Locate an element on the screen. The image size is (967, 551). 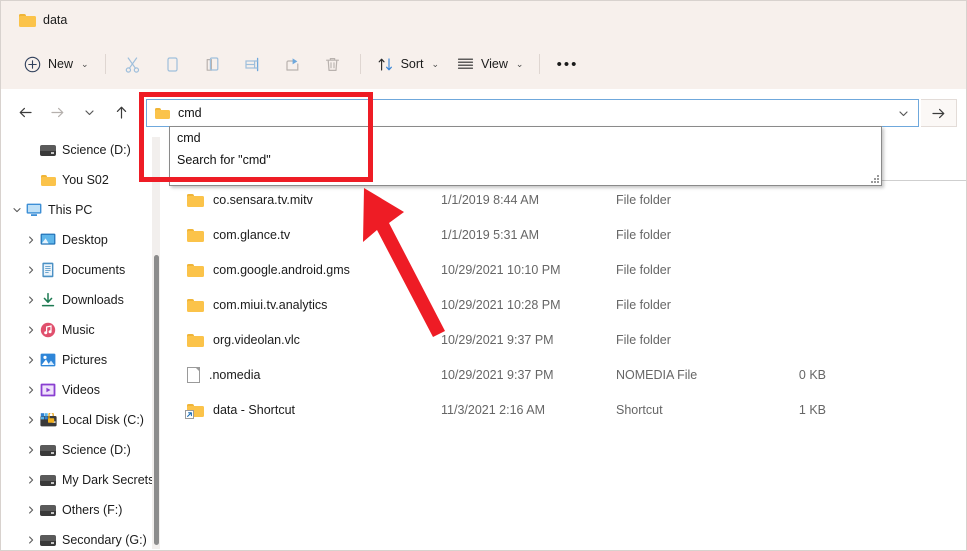
sort-button: Sort ⌄ is located at coordinates (408, 64).